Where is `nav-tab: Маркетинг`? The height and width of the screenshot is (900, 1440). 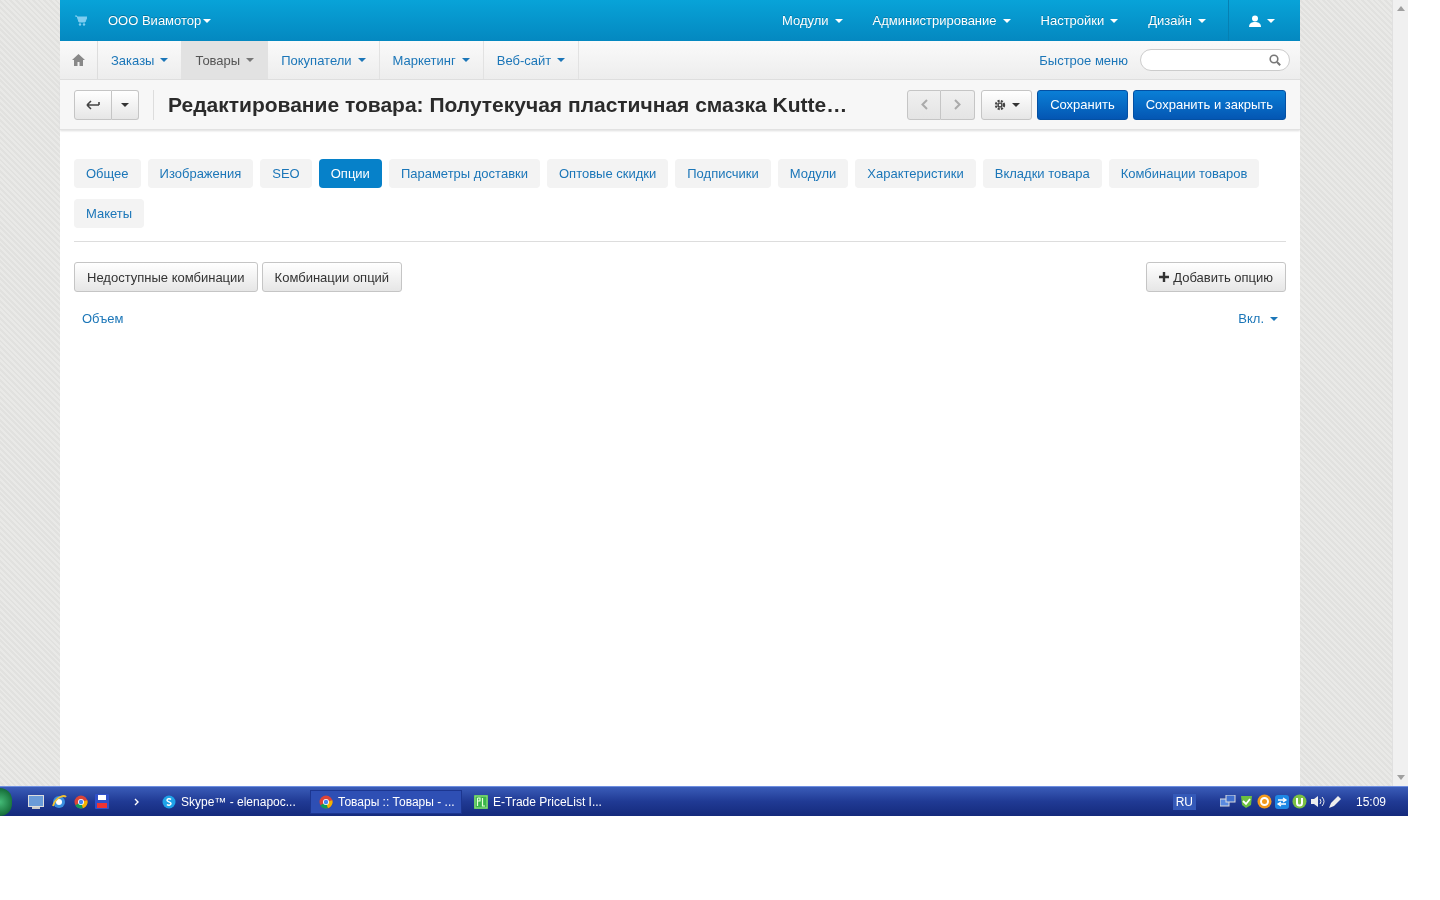
nav-tab: Маркетинг is located at coordinates (431, 60).